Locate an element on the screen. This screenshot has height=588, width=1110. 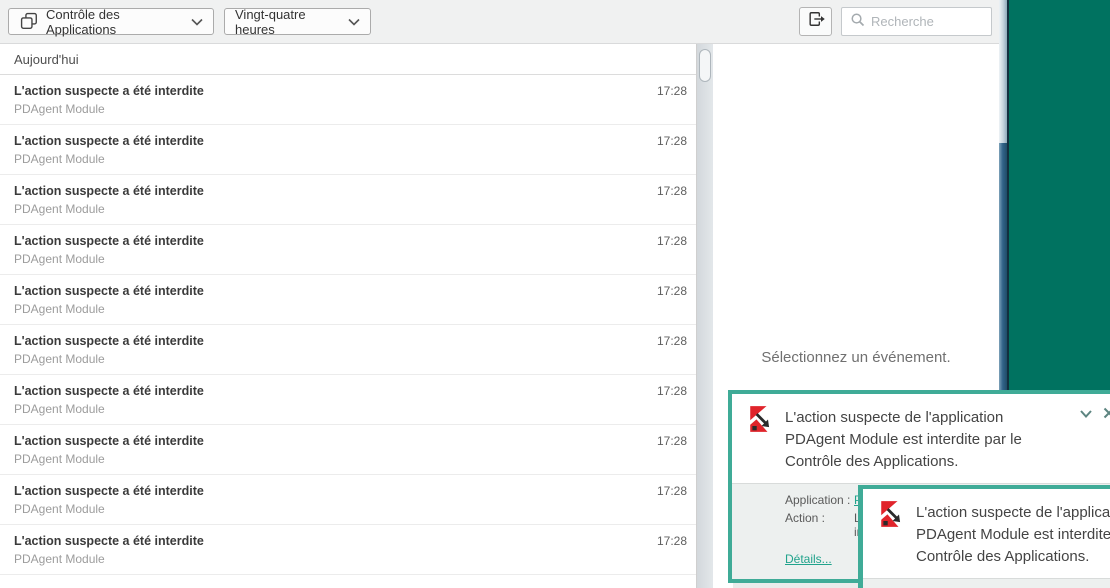
close-icon is located at coordinates (1106, 415).